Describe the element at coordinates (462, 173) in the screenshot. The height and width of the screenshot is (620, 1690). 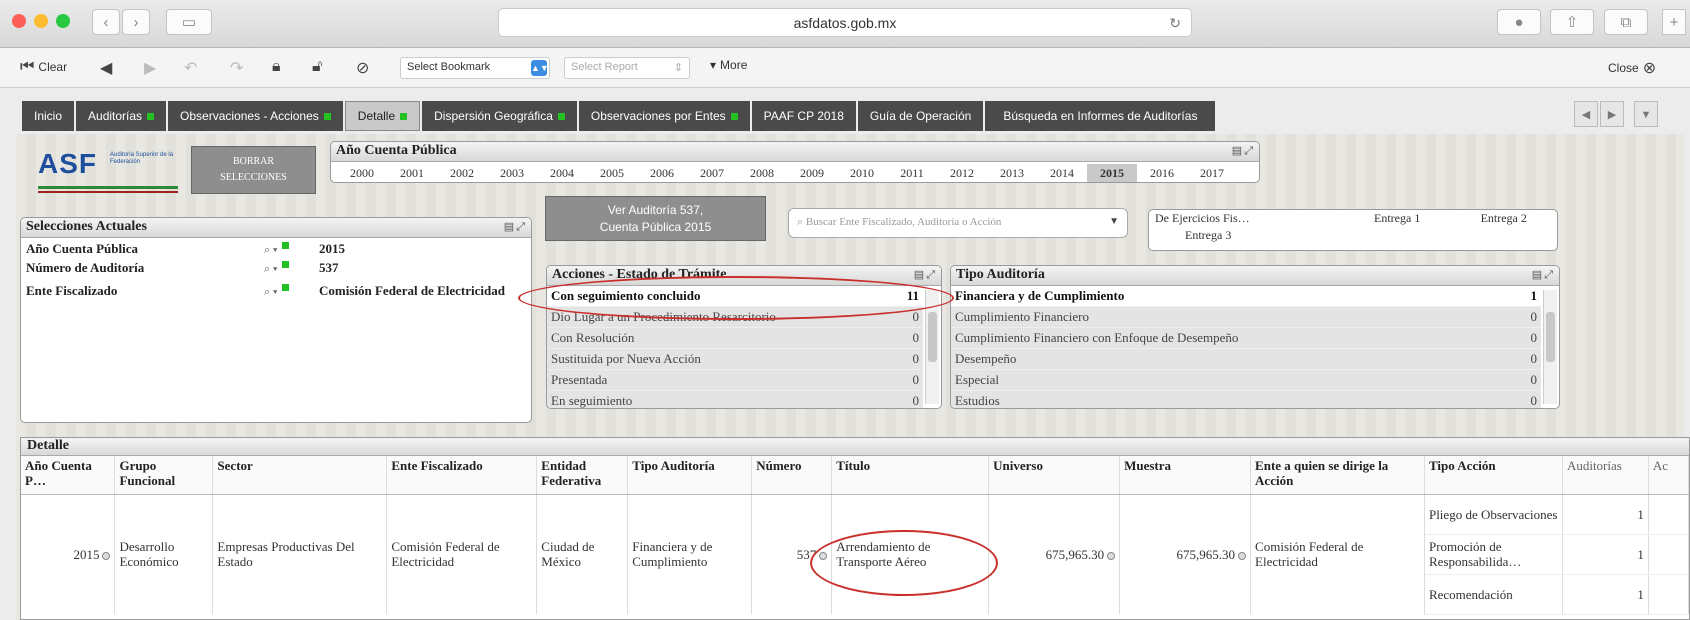
I see `year-item: 2002` at that location.